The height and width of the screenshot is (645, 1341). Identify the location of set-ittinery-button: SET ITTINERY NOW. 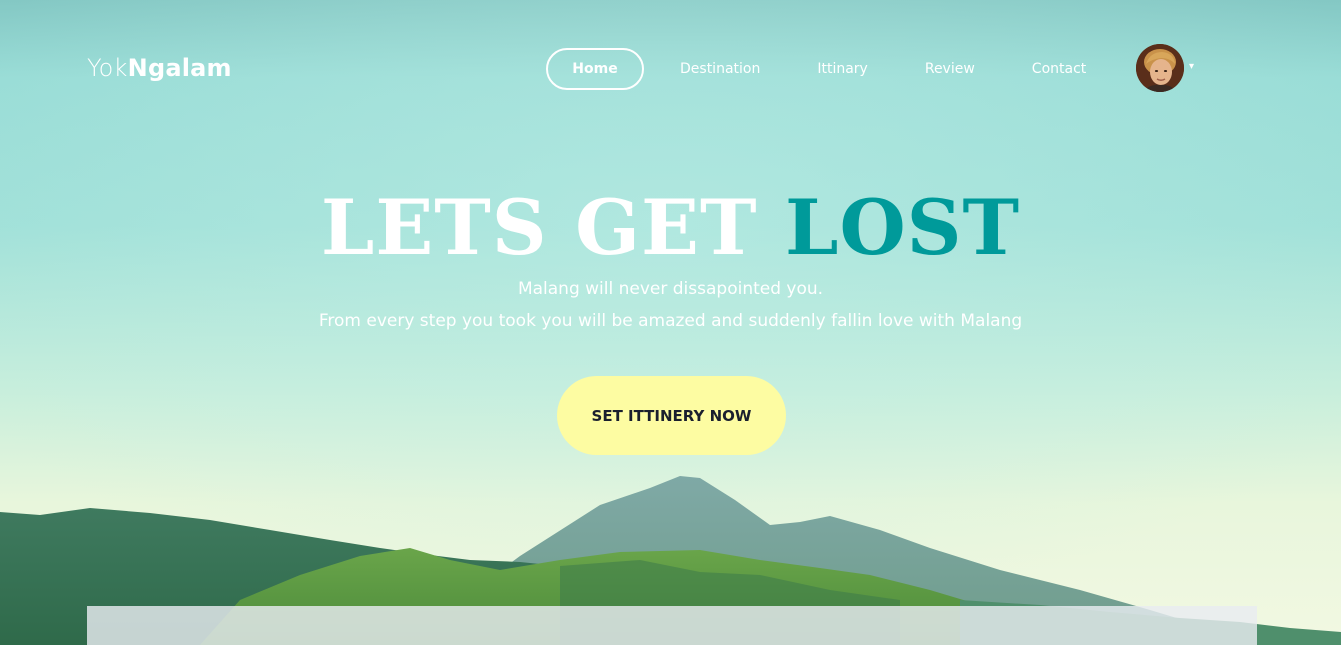
(671, 415).